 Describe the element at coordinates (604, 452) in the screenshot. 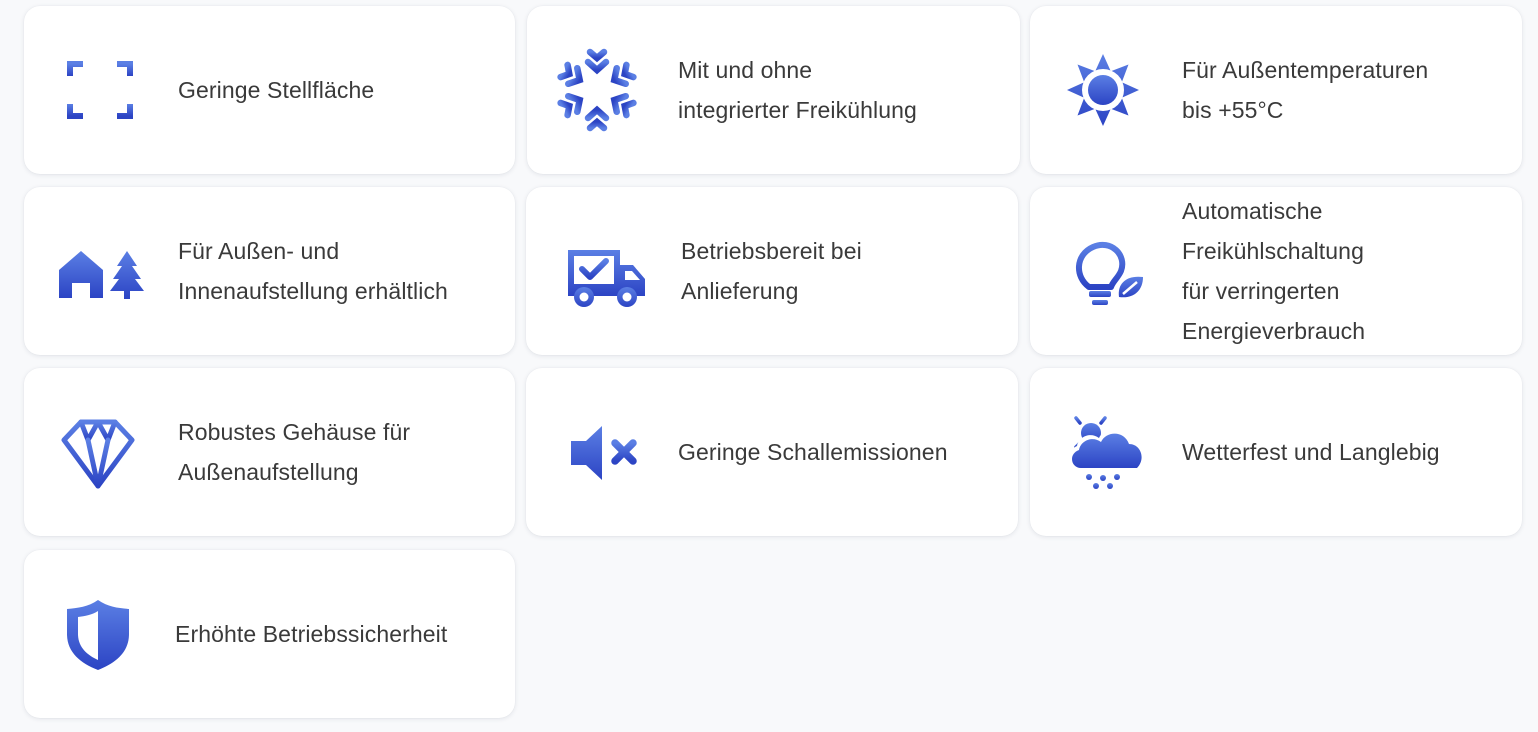

I see `speaker-mute-icon` at that location.